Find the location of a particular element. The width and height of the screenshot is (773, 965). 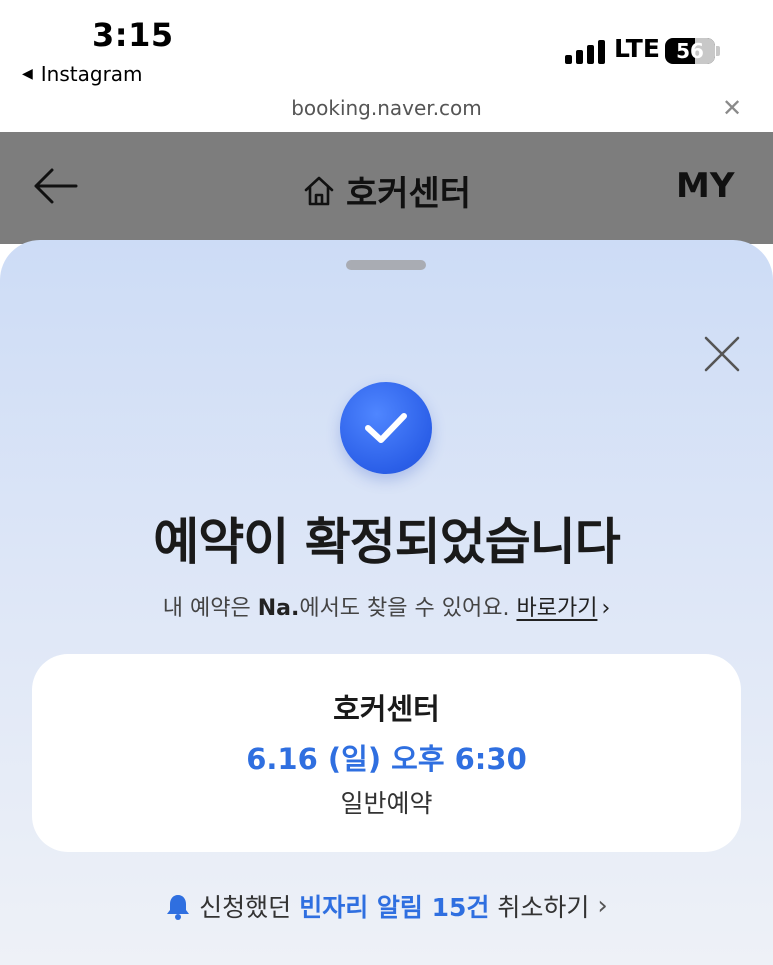

brand-na: Na. is located at coordinates (278, 608).